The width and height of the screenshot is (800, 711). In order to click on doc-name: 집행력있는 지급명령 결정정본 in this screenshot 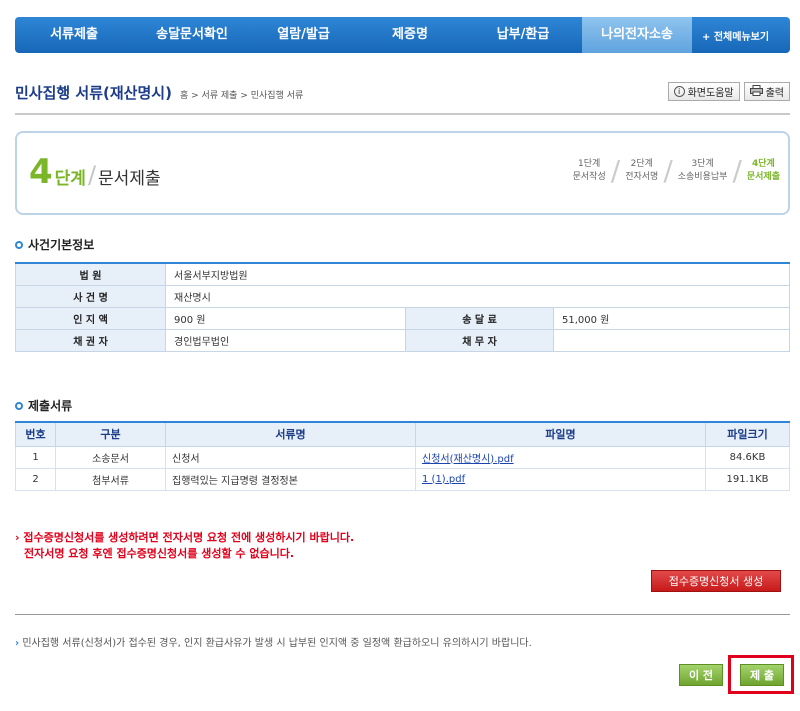, I will do `click(290, 479)`.